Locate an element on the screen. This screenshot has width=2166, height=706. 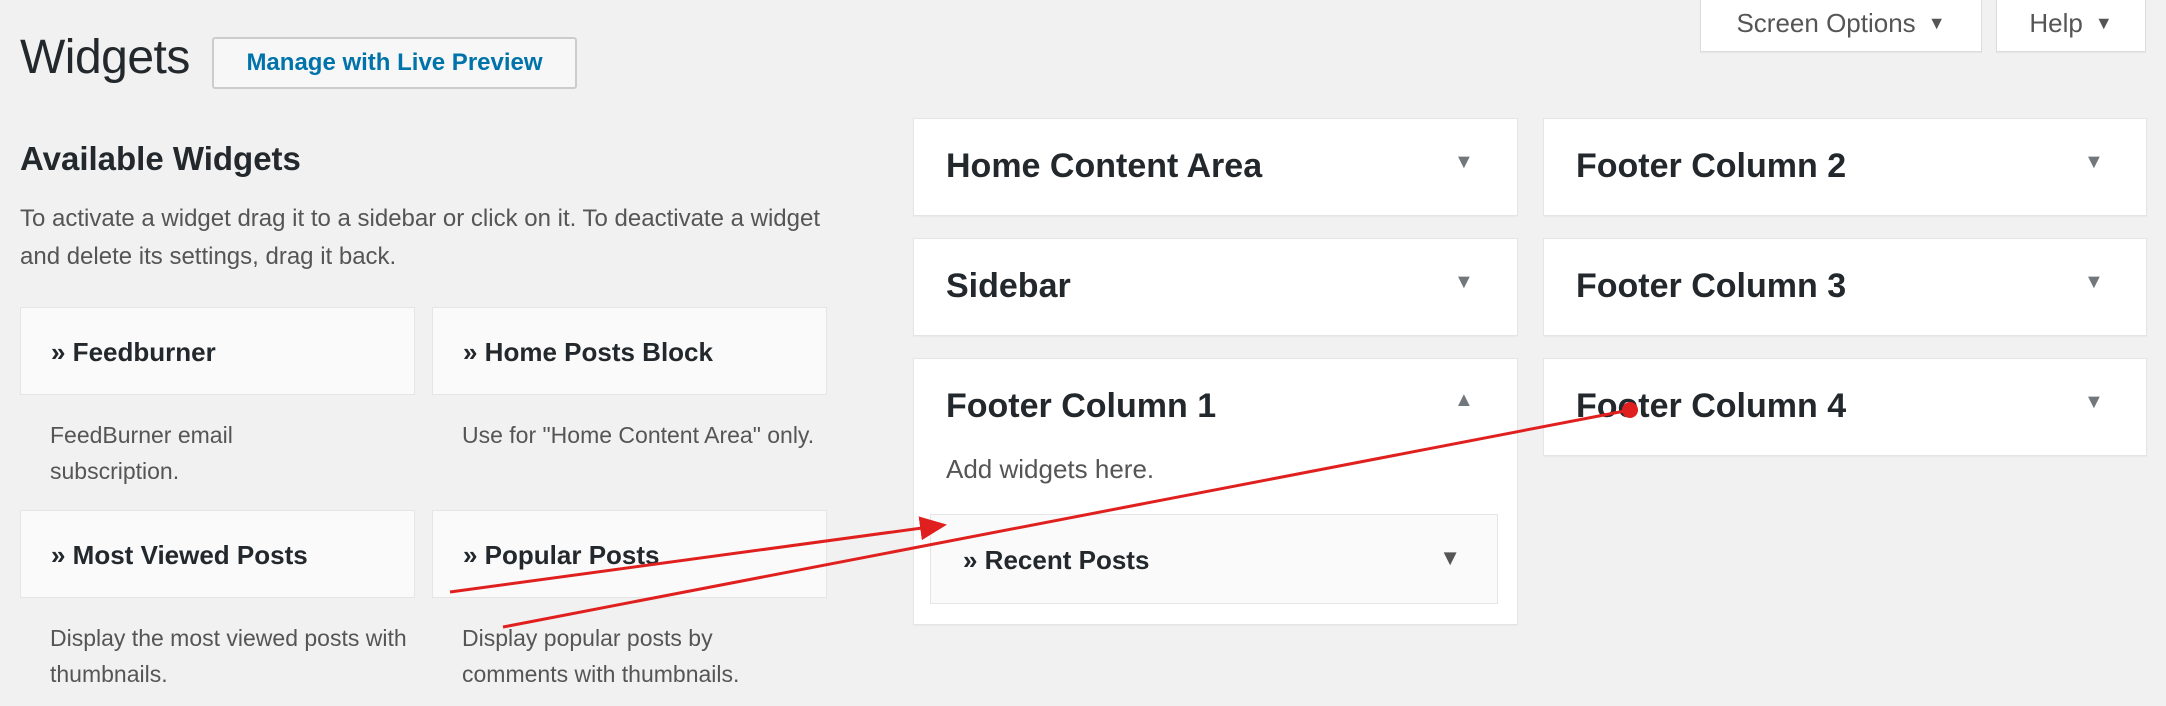
arrow-endpoint-dot is located at coordinates (1630, 410).